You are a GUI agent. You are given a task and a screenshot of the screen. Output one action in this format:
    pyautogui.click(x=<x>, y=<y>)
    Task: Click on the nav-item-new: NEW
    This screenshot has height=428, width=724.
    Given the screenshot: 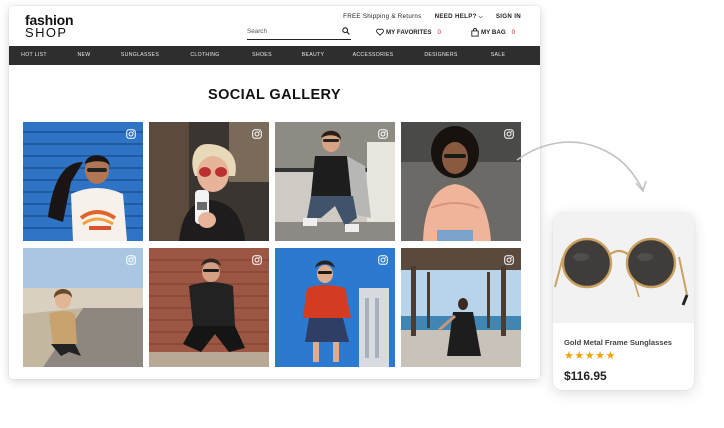 What is the action you would take?
    pyautogui.click(x=83, y=55)
    